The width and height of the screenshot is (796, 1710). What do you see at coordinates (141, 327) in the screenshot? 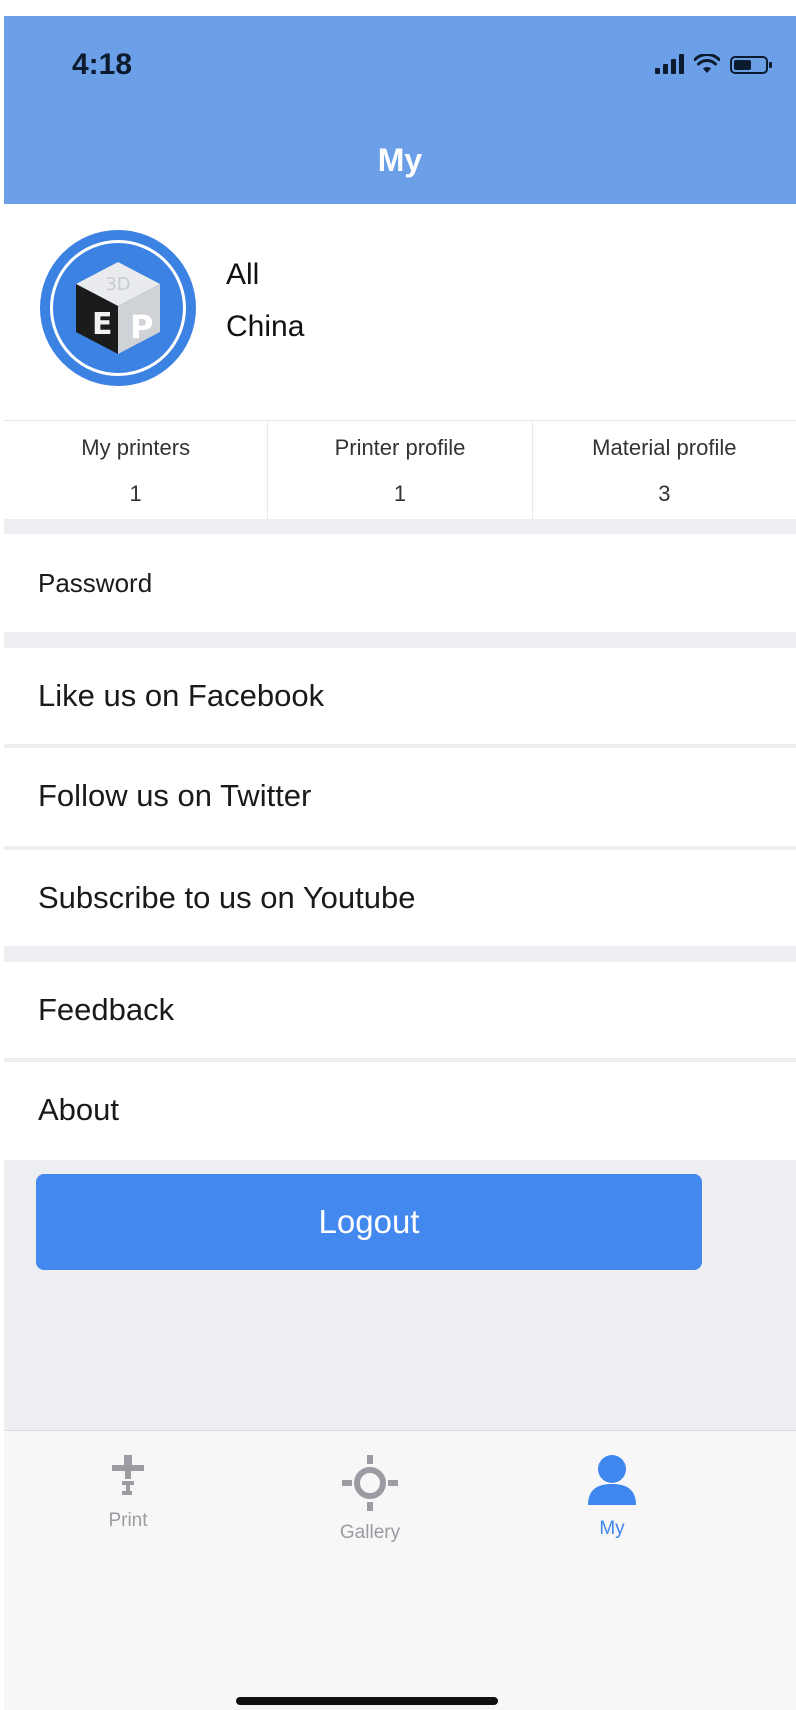
I see `svg-text: P` at bounding box center [141, 327].